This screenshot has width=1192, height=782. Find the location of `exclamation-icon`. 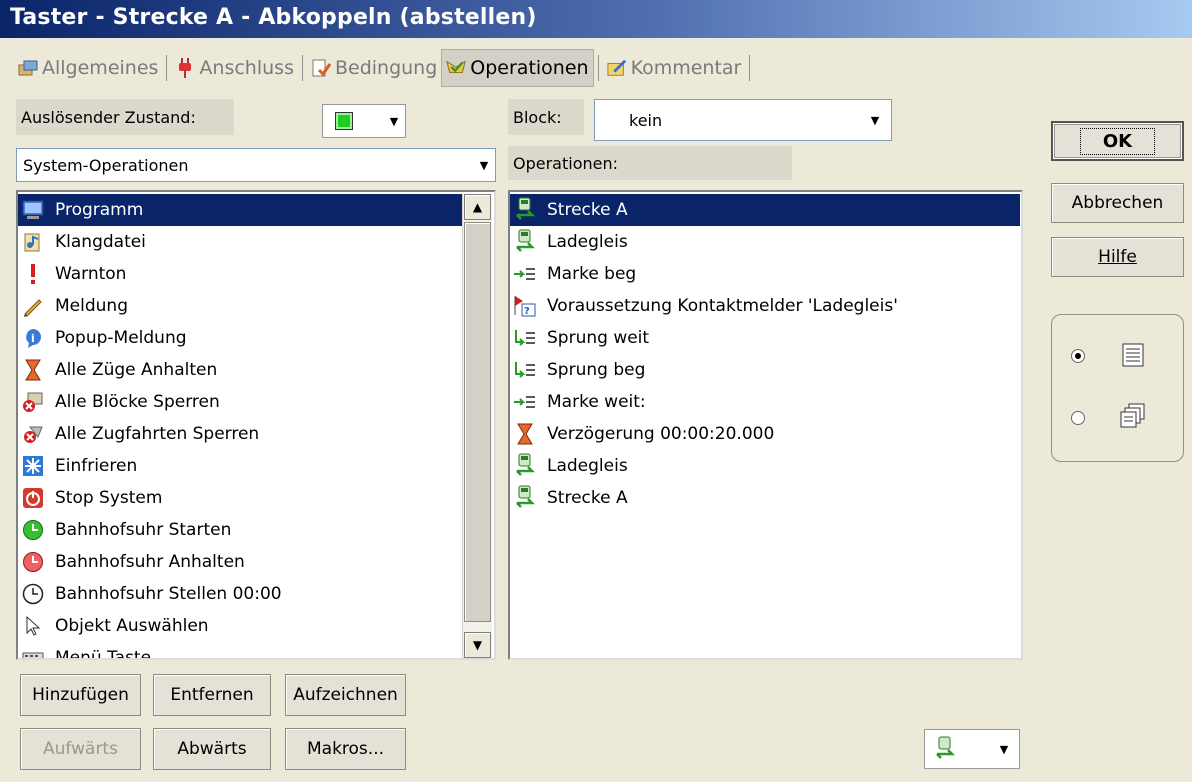

exclamation-icon is located at coordinates (33, 274).